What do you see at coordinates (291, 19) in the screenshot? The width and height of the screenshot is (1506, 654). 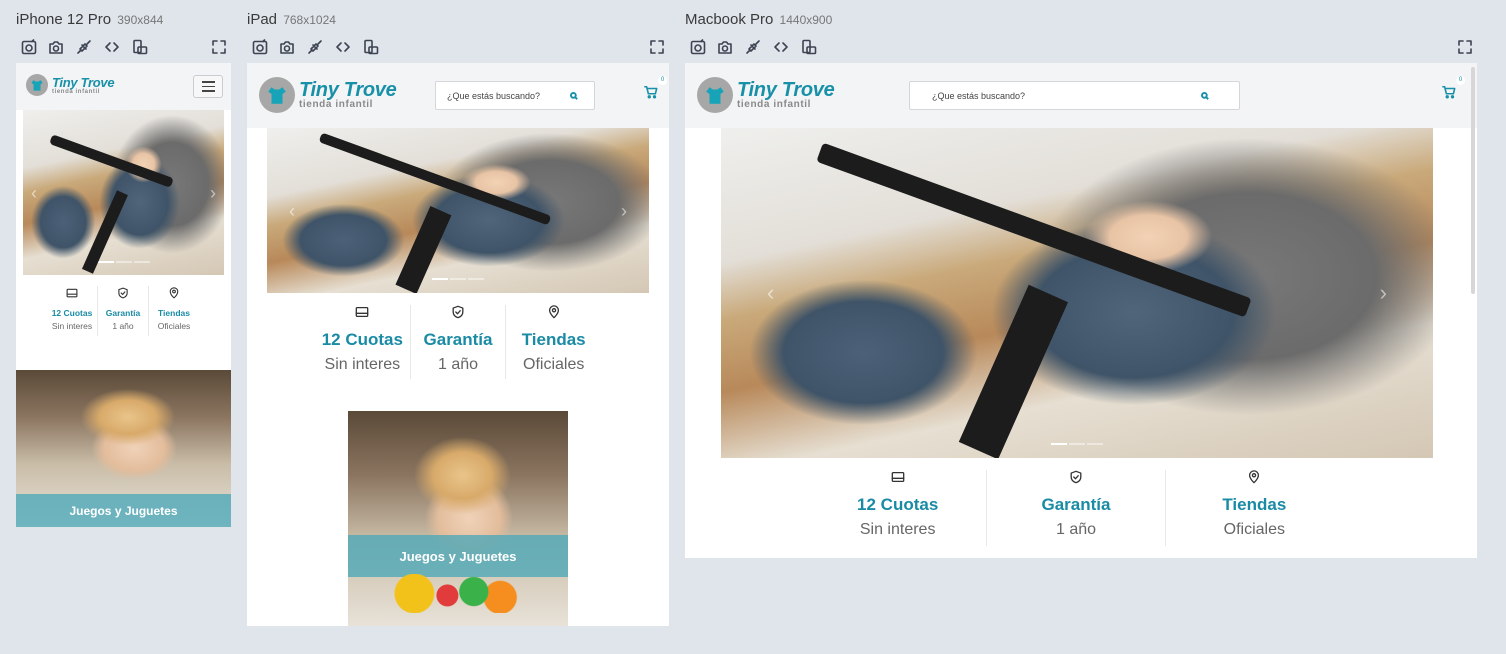 I see `device-title-ipad: iPad 768x1024` at bounding box center [291, 19].